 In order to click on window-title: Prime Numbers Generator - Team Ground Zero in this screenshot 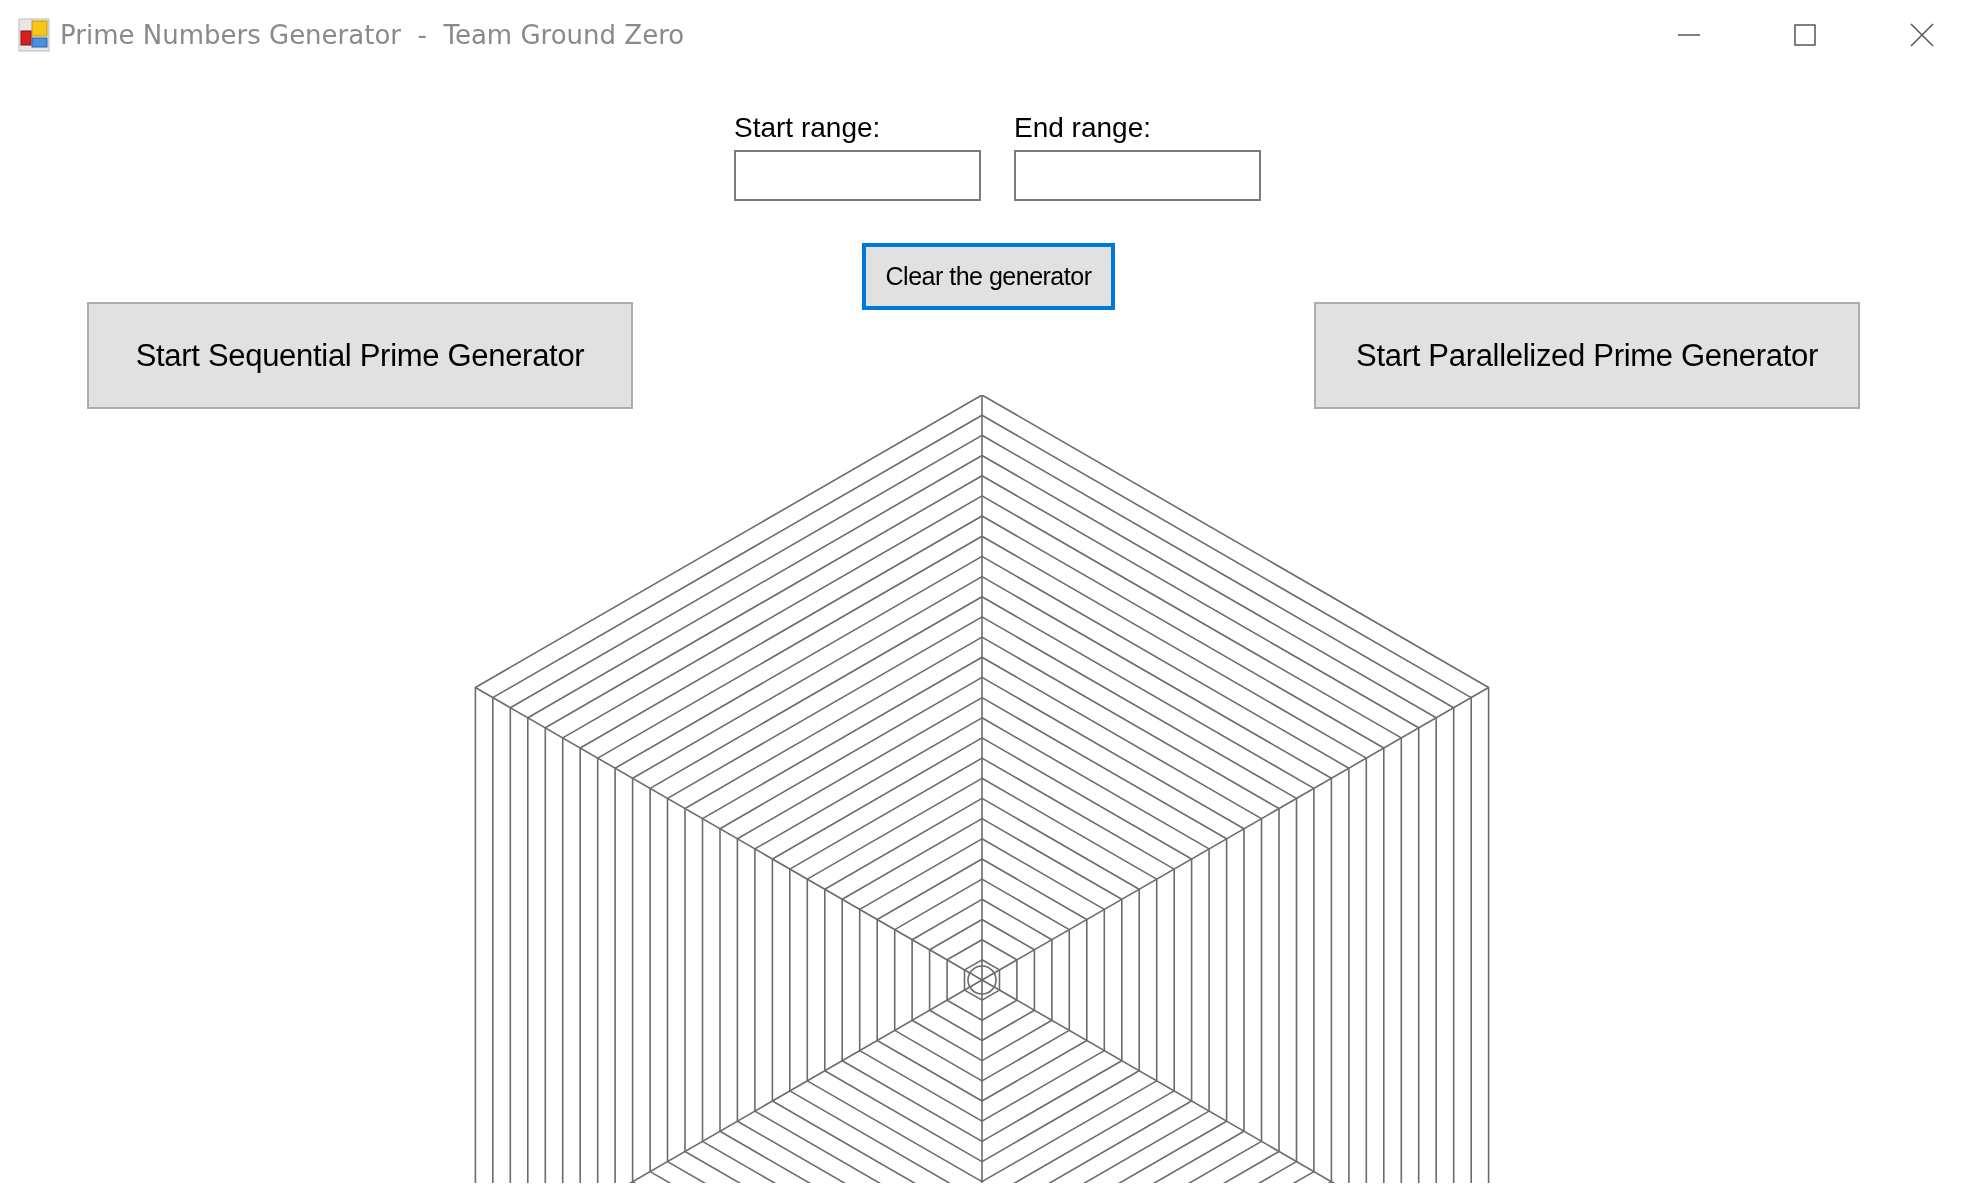, I will do `click(373, 35)`.